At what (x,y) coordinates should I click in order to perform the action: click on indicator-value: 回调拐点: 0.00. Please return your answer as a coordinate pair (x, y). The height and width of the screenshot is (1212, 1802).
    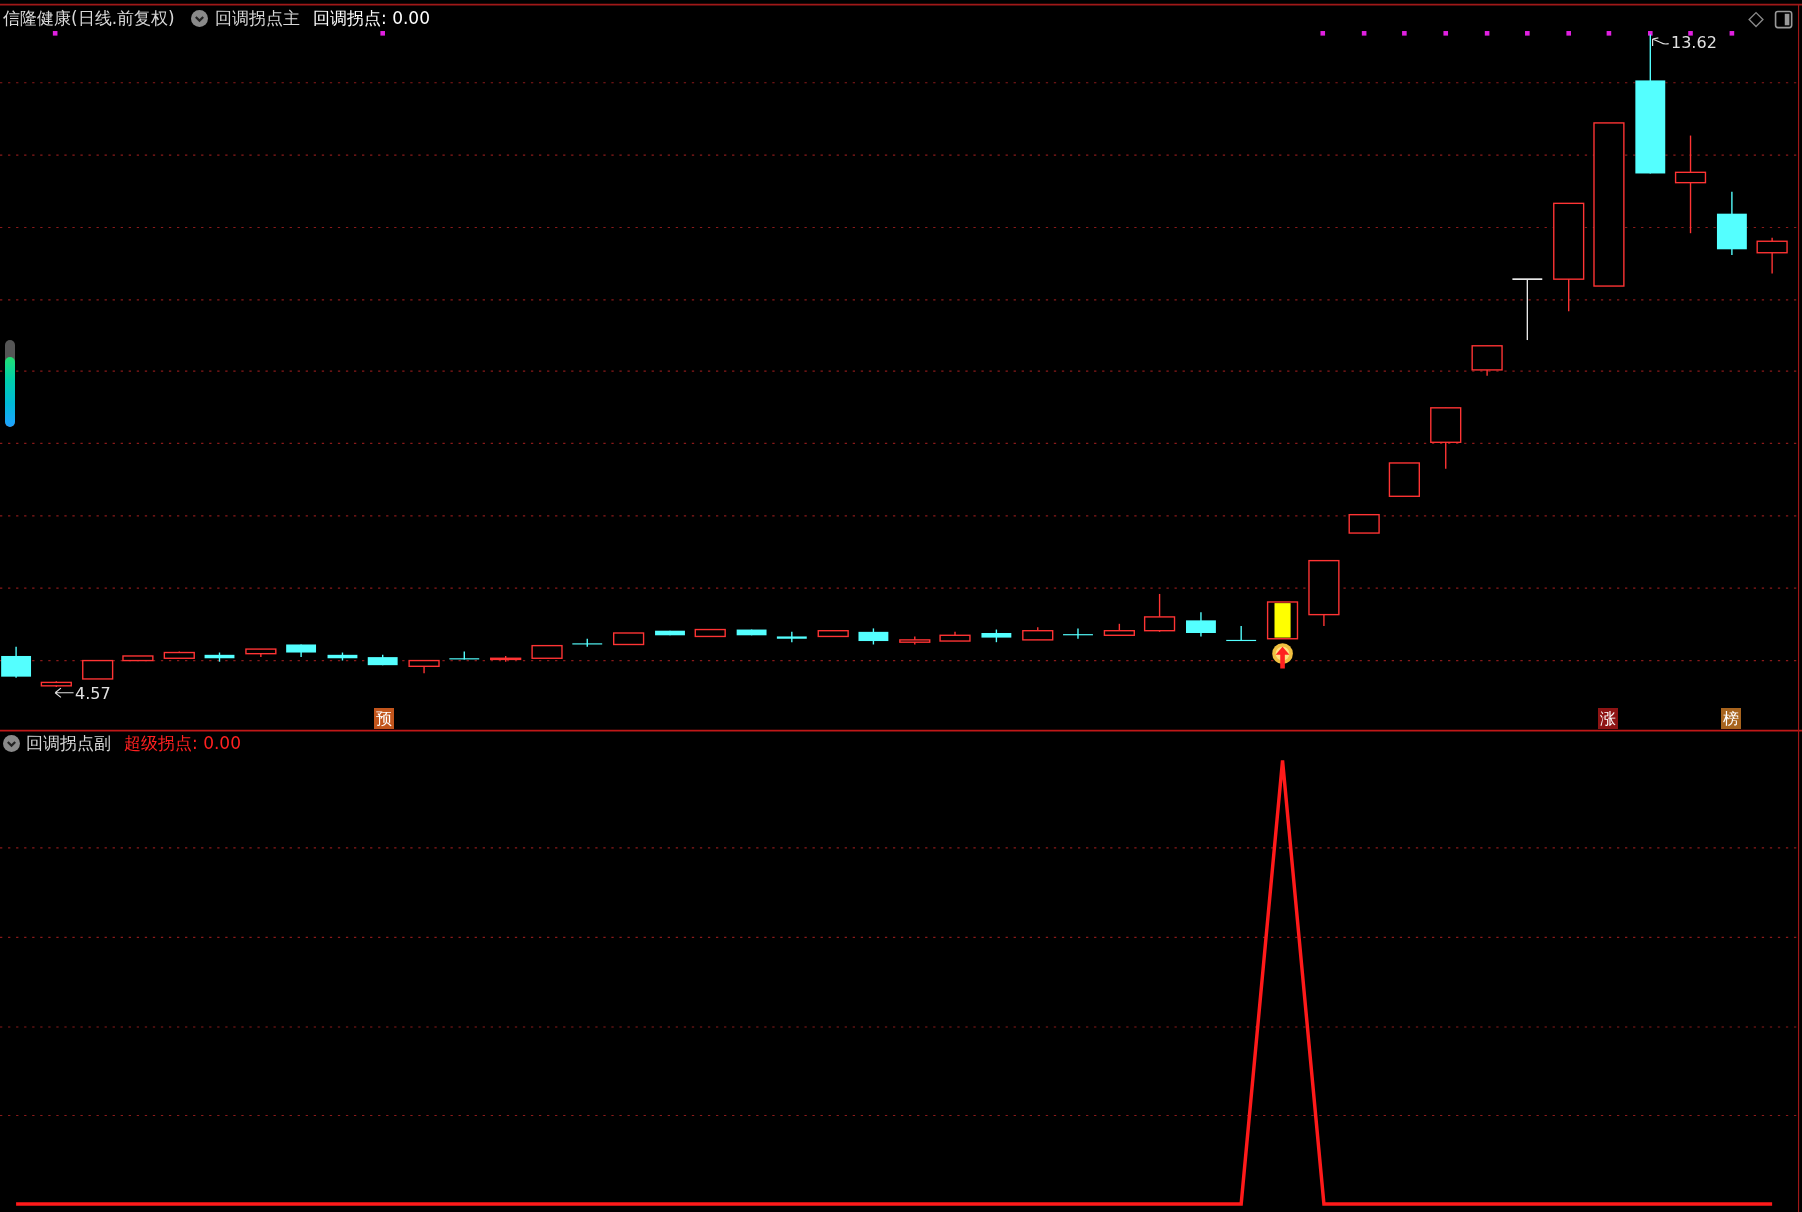
    Looking at the image, I should click on (371, 18).